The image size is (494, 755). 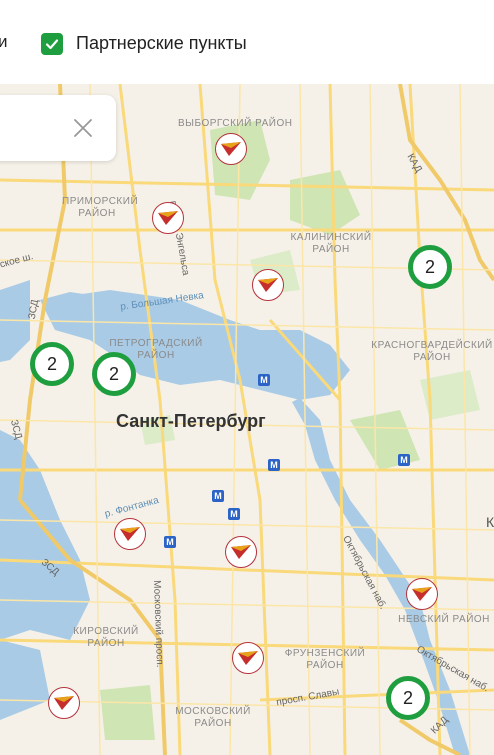 I want to click on district-label: МОСКОВСКИЙ РАЙОН, so click(x=213, y=717).